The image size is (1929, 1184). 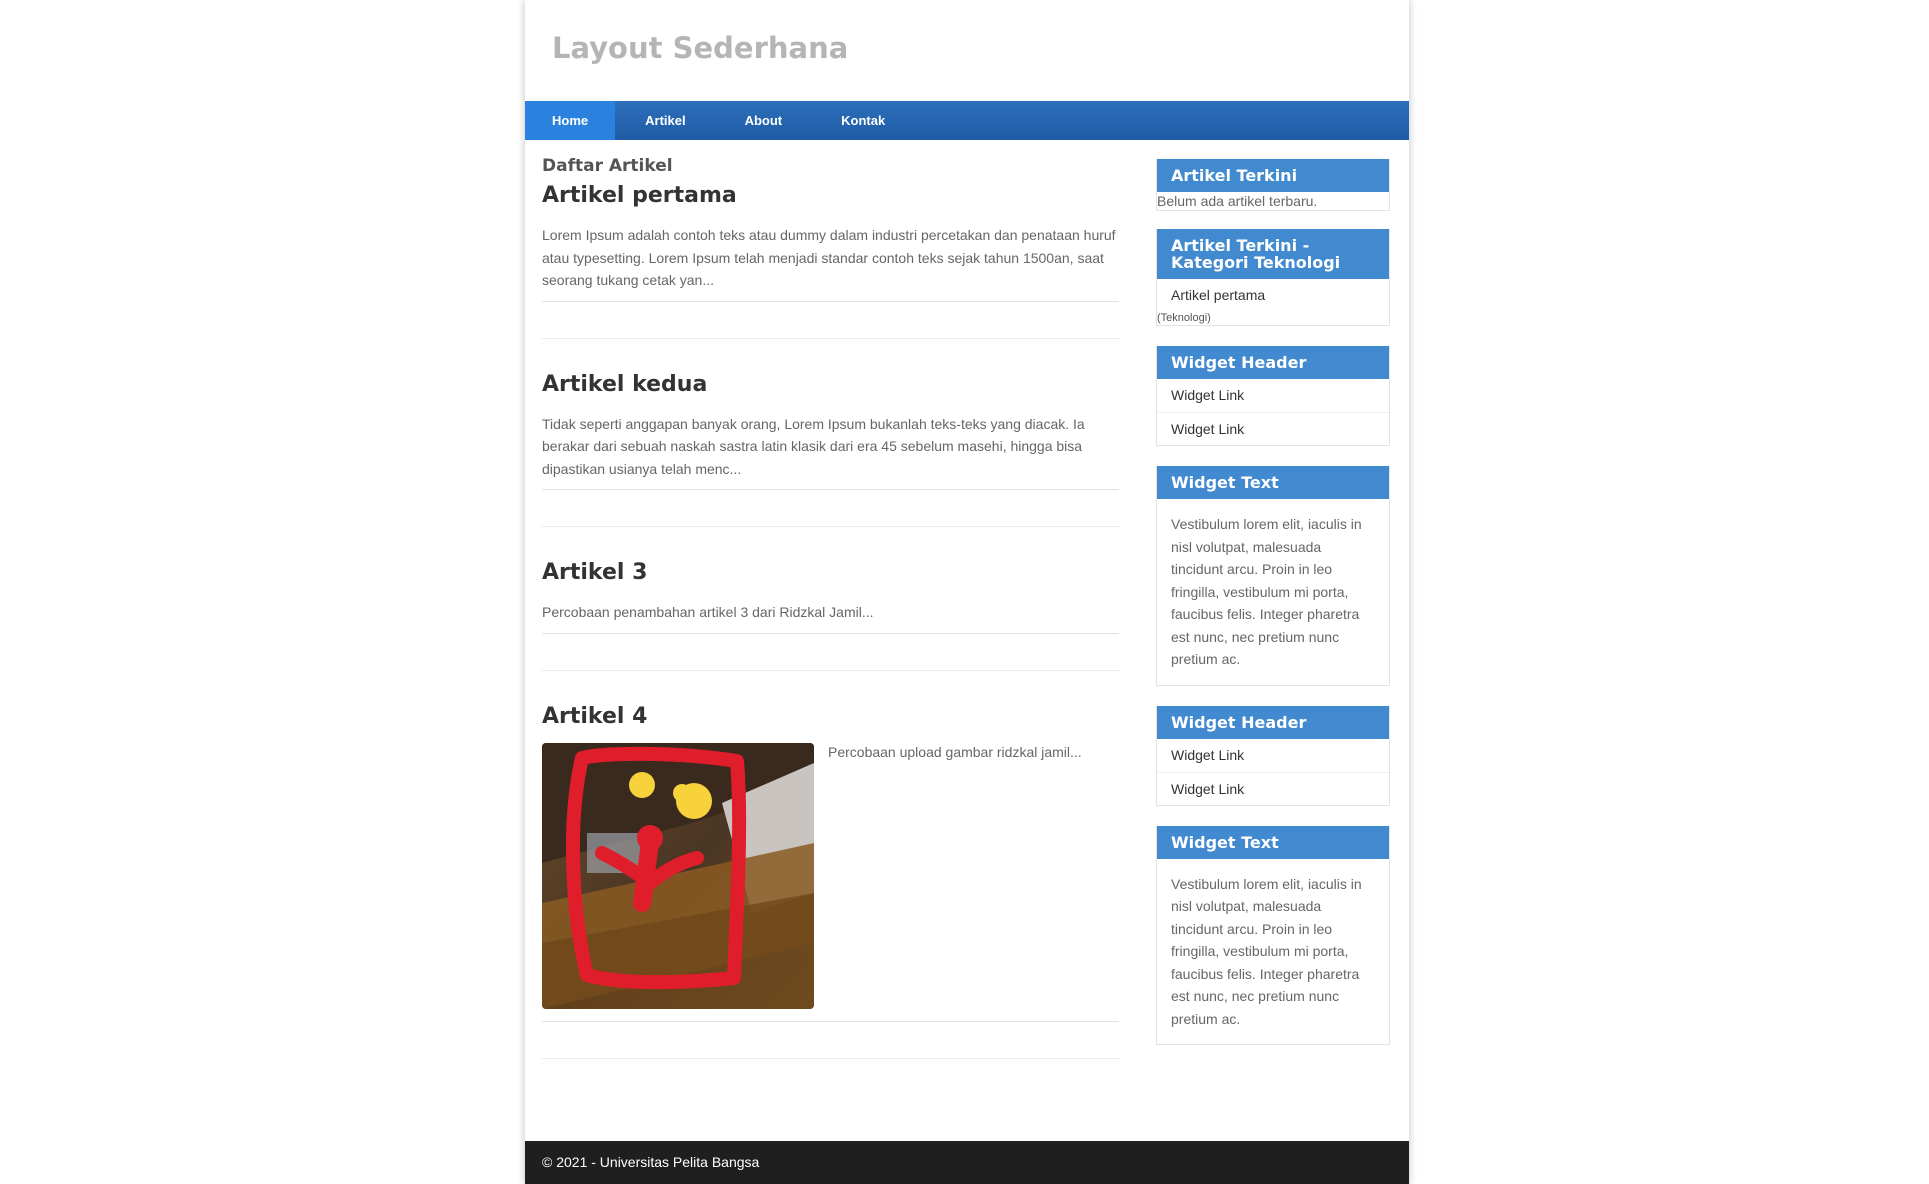 I want to click on article-thumbnail, so click(x=678, y=875).